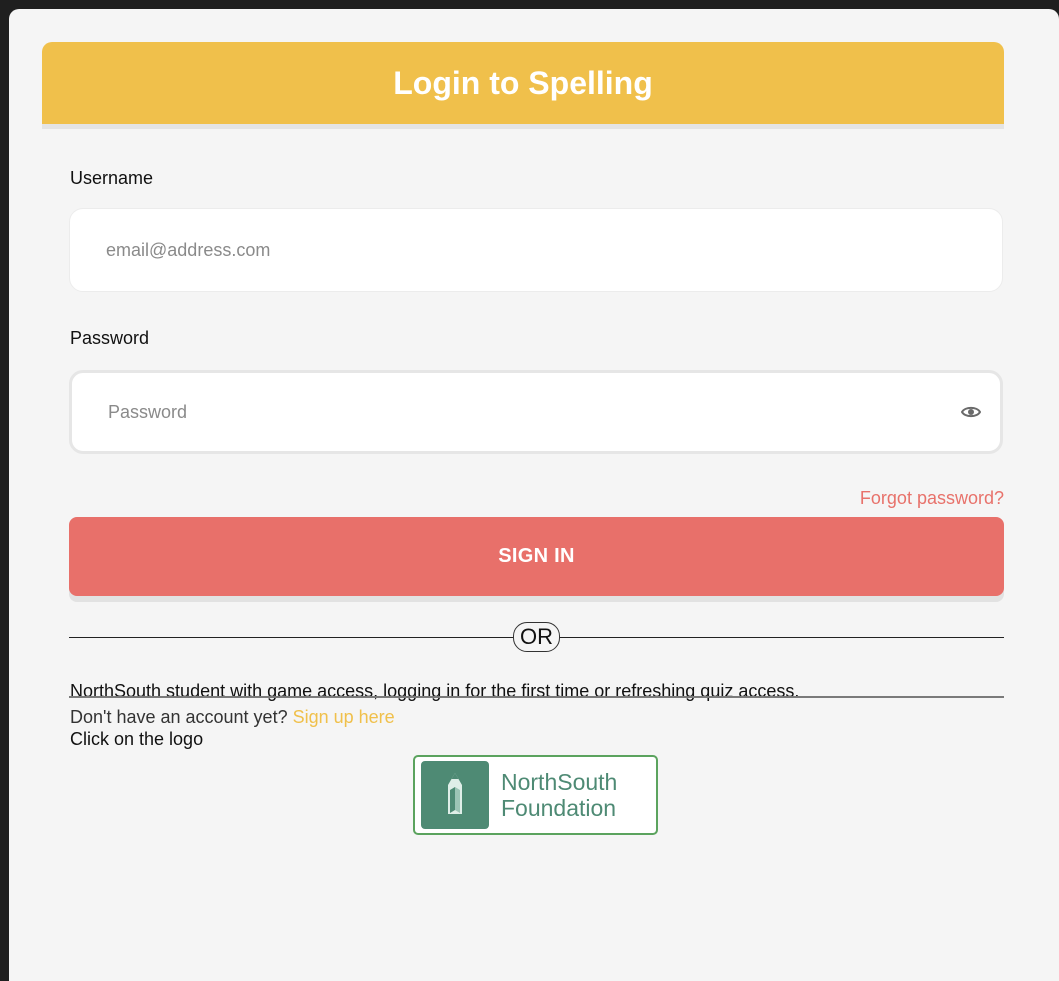 The height and width of the screenshot is (981, 1059). What do you see at coordinates (137, 739) in the screenshot?
I see `click-logo-text: Click on the logo` at bounding box center [137, 739].